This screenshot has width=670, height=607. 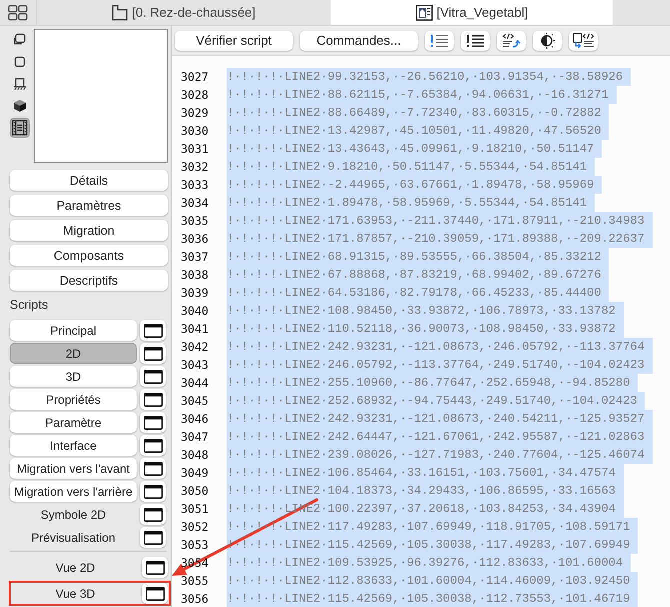 I want to click on insert-code-button, so click(x=583, y=40).